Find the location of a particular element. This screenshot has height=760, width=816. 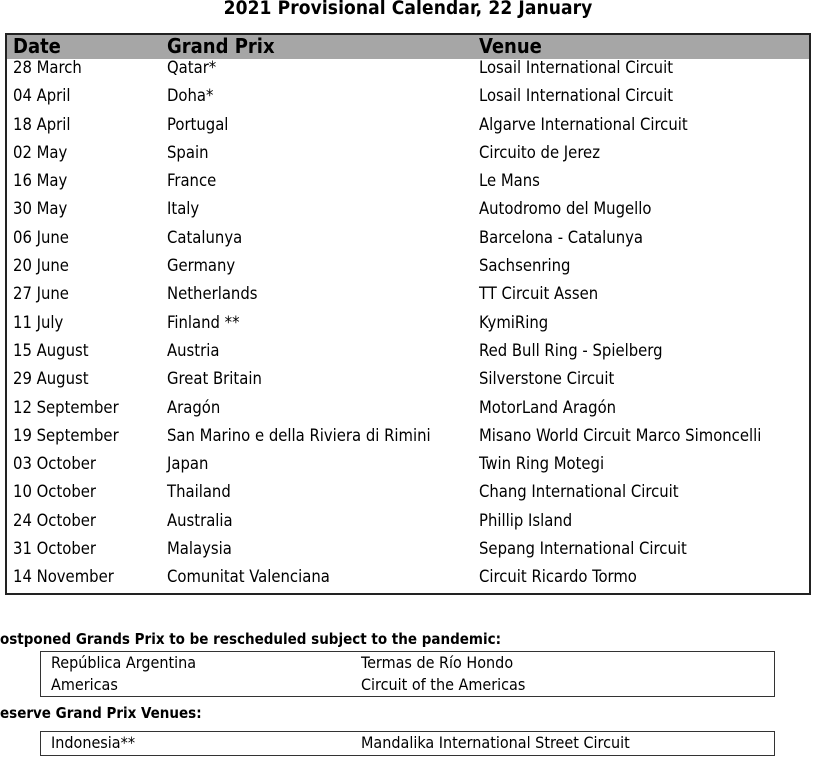

venue-cell: Barcelona - Catalunya is located at coordinates (561, 237).